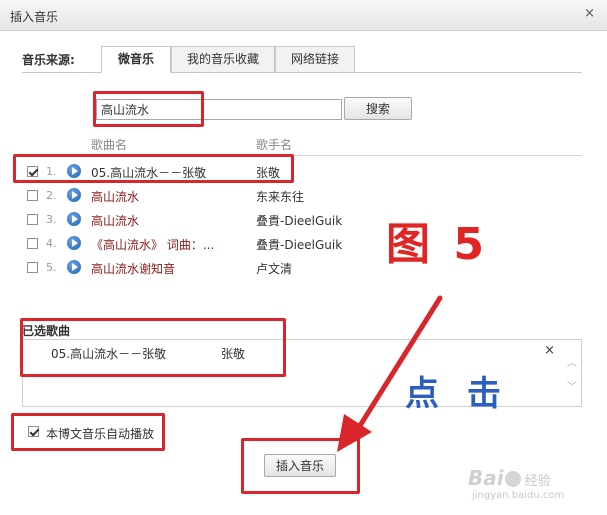 This screenshot has height=515, width=607. Describe the element at coordinates (302, 155) in the screenshot. I see `list-divider` at that location.